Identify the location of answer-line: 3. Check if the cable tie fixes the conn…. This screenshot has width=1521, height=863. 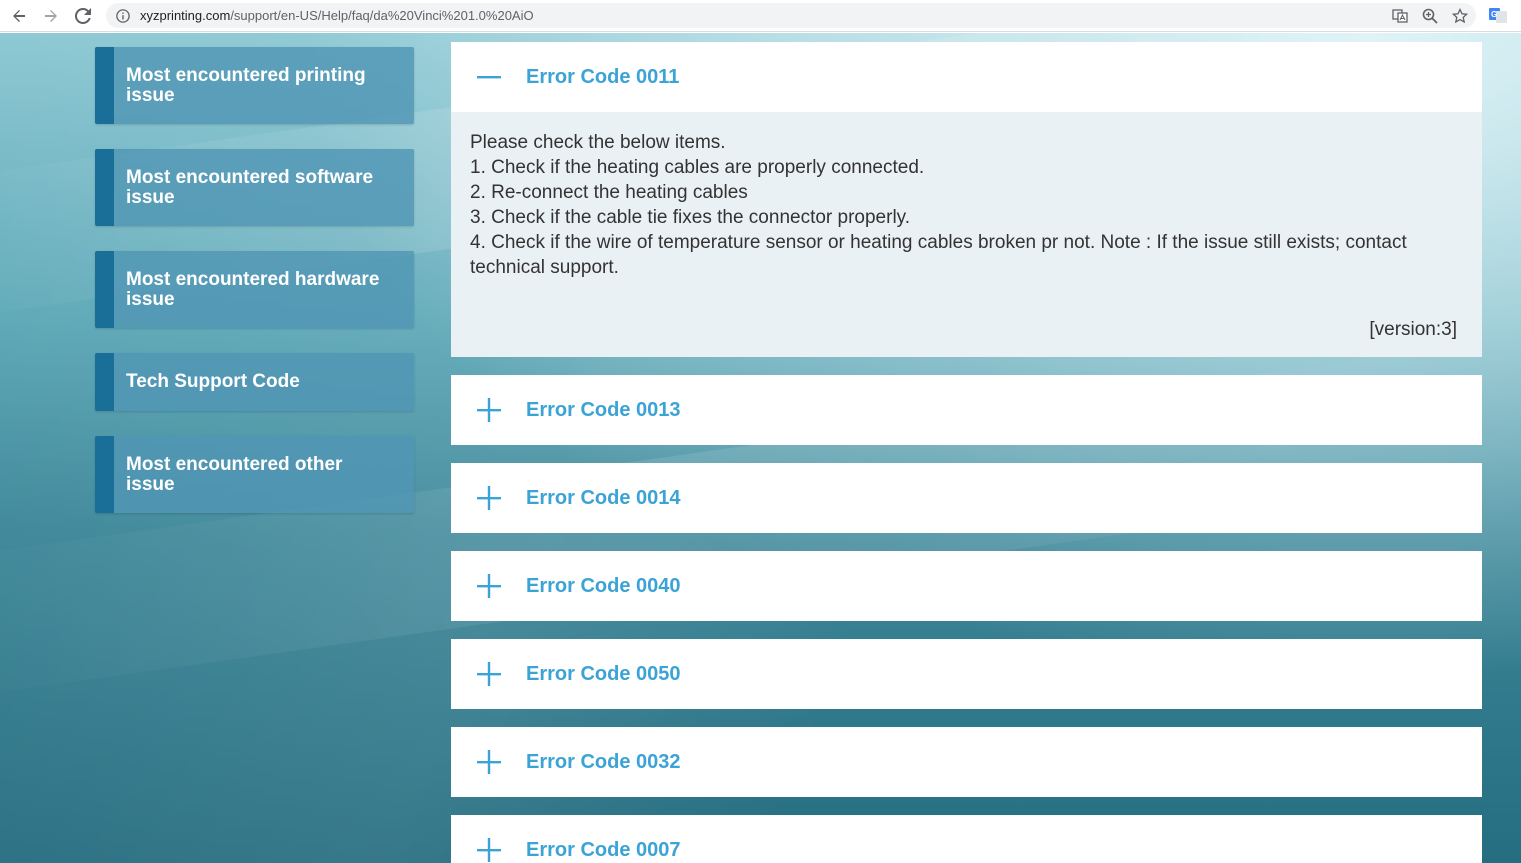
(690, 217).